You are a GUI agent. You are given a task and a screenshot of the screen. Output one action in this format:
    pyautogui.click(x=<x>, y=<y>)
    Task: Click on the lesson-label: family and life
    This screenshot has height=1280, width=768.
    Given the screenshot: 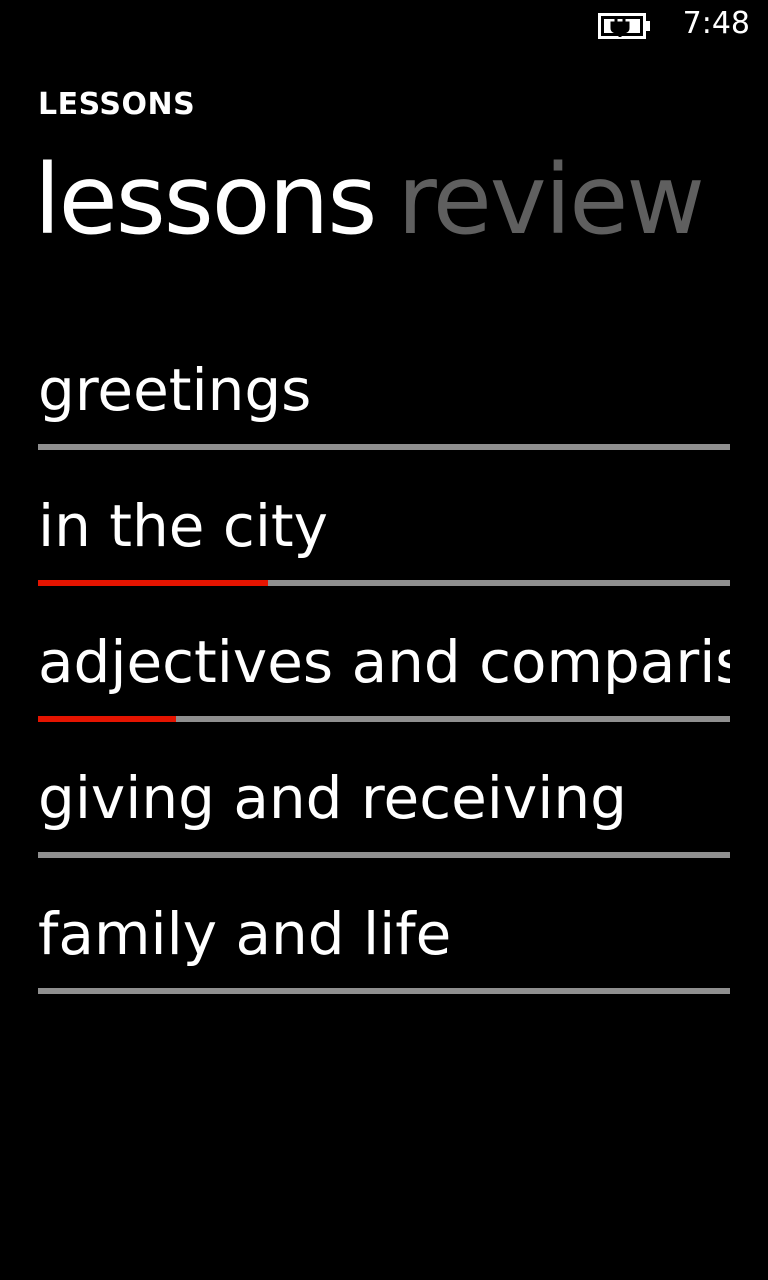 What is the action you would take?
    pyautogui.click(x=245, y=934)
    